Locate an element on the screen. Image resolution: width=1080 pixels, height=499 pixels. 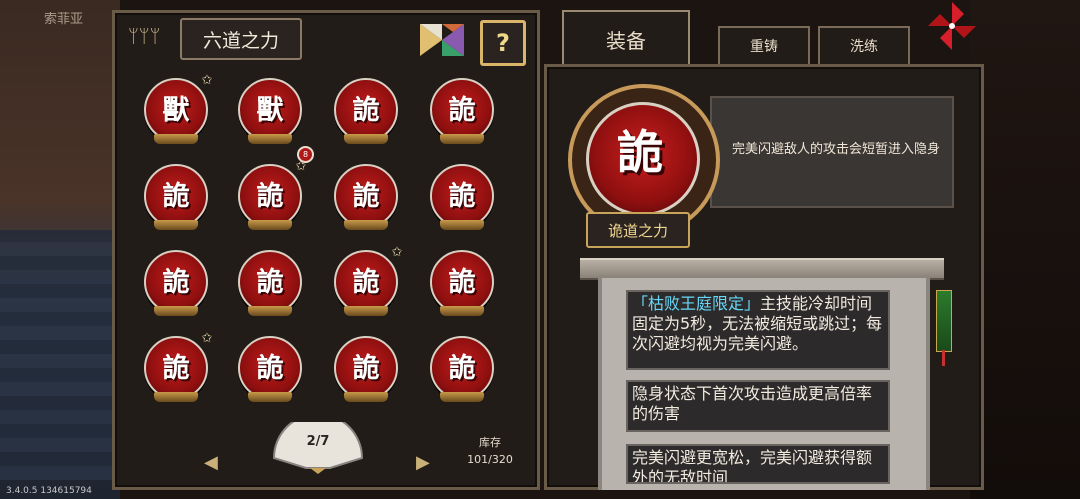
character-name: 索菲亚 is located at coordinates (64, 19).